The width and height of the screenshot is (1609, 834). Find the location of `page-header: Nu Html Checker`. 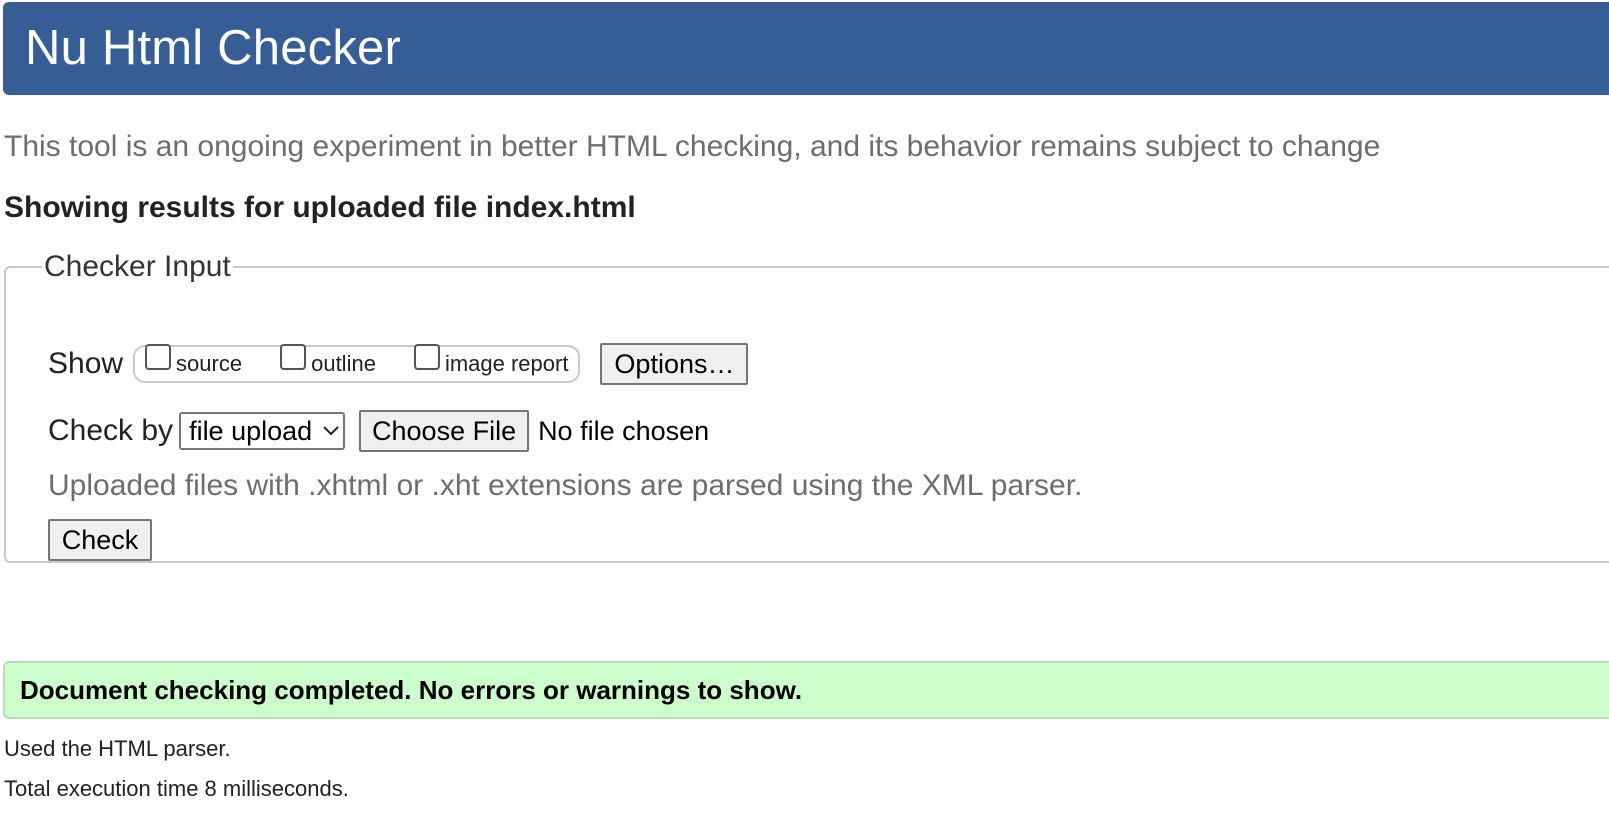

page-header: Nu Html Checker is located at coordinates (806, 48).